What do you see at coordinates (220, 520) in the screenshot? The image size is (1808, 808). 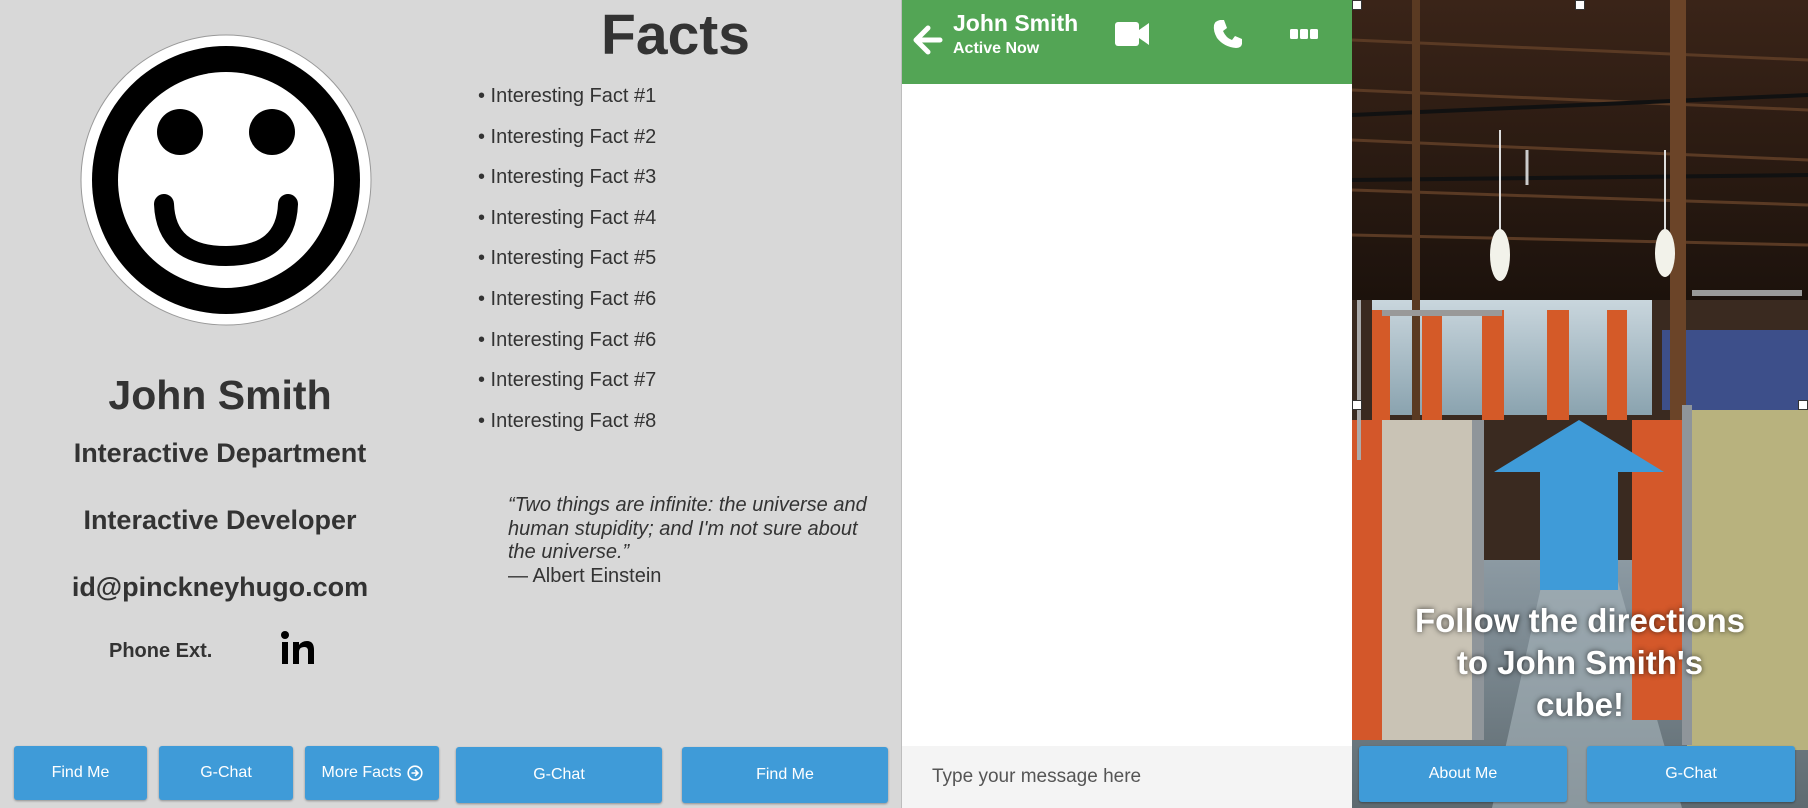 I see `profile-role: Interactive Developer` at bounding box center [220, 520].